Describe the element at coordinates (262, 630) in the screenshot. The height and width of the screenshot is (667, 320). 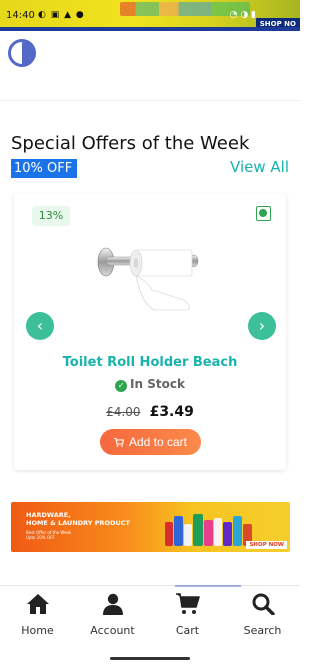
I see `tab-search-label: Search` at that location.